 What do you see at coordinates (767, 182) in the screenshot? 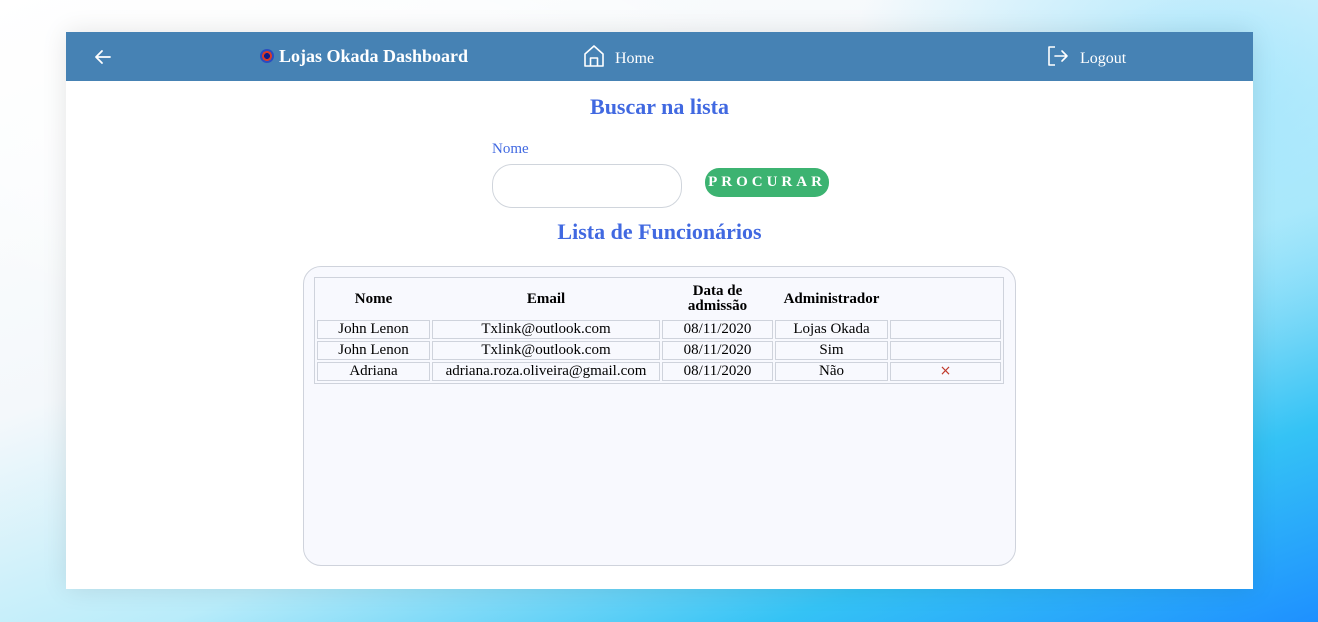
I see `search-button: PROCURAR` at bounding box center [767, 182].